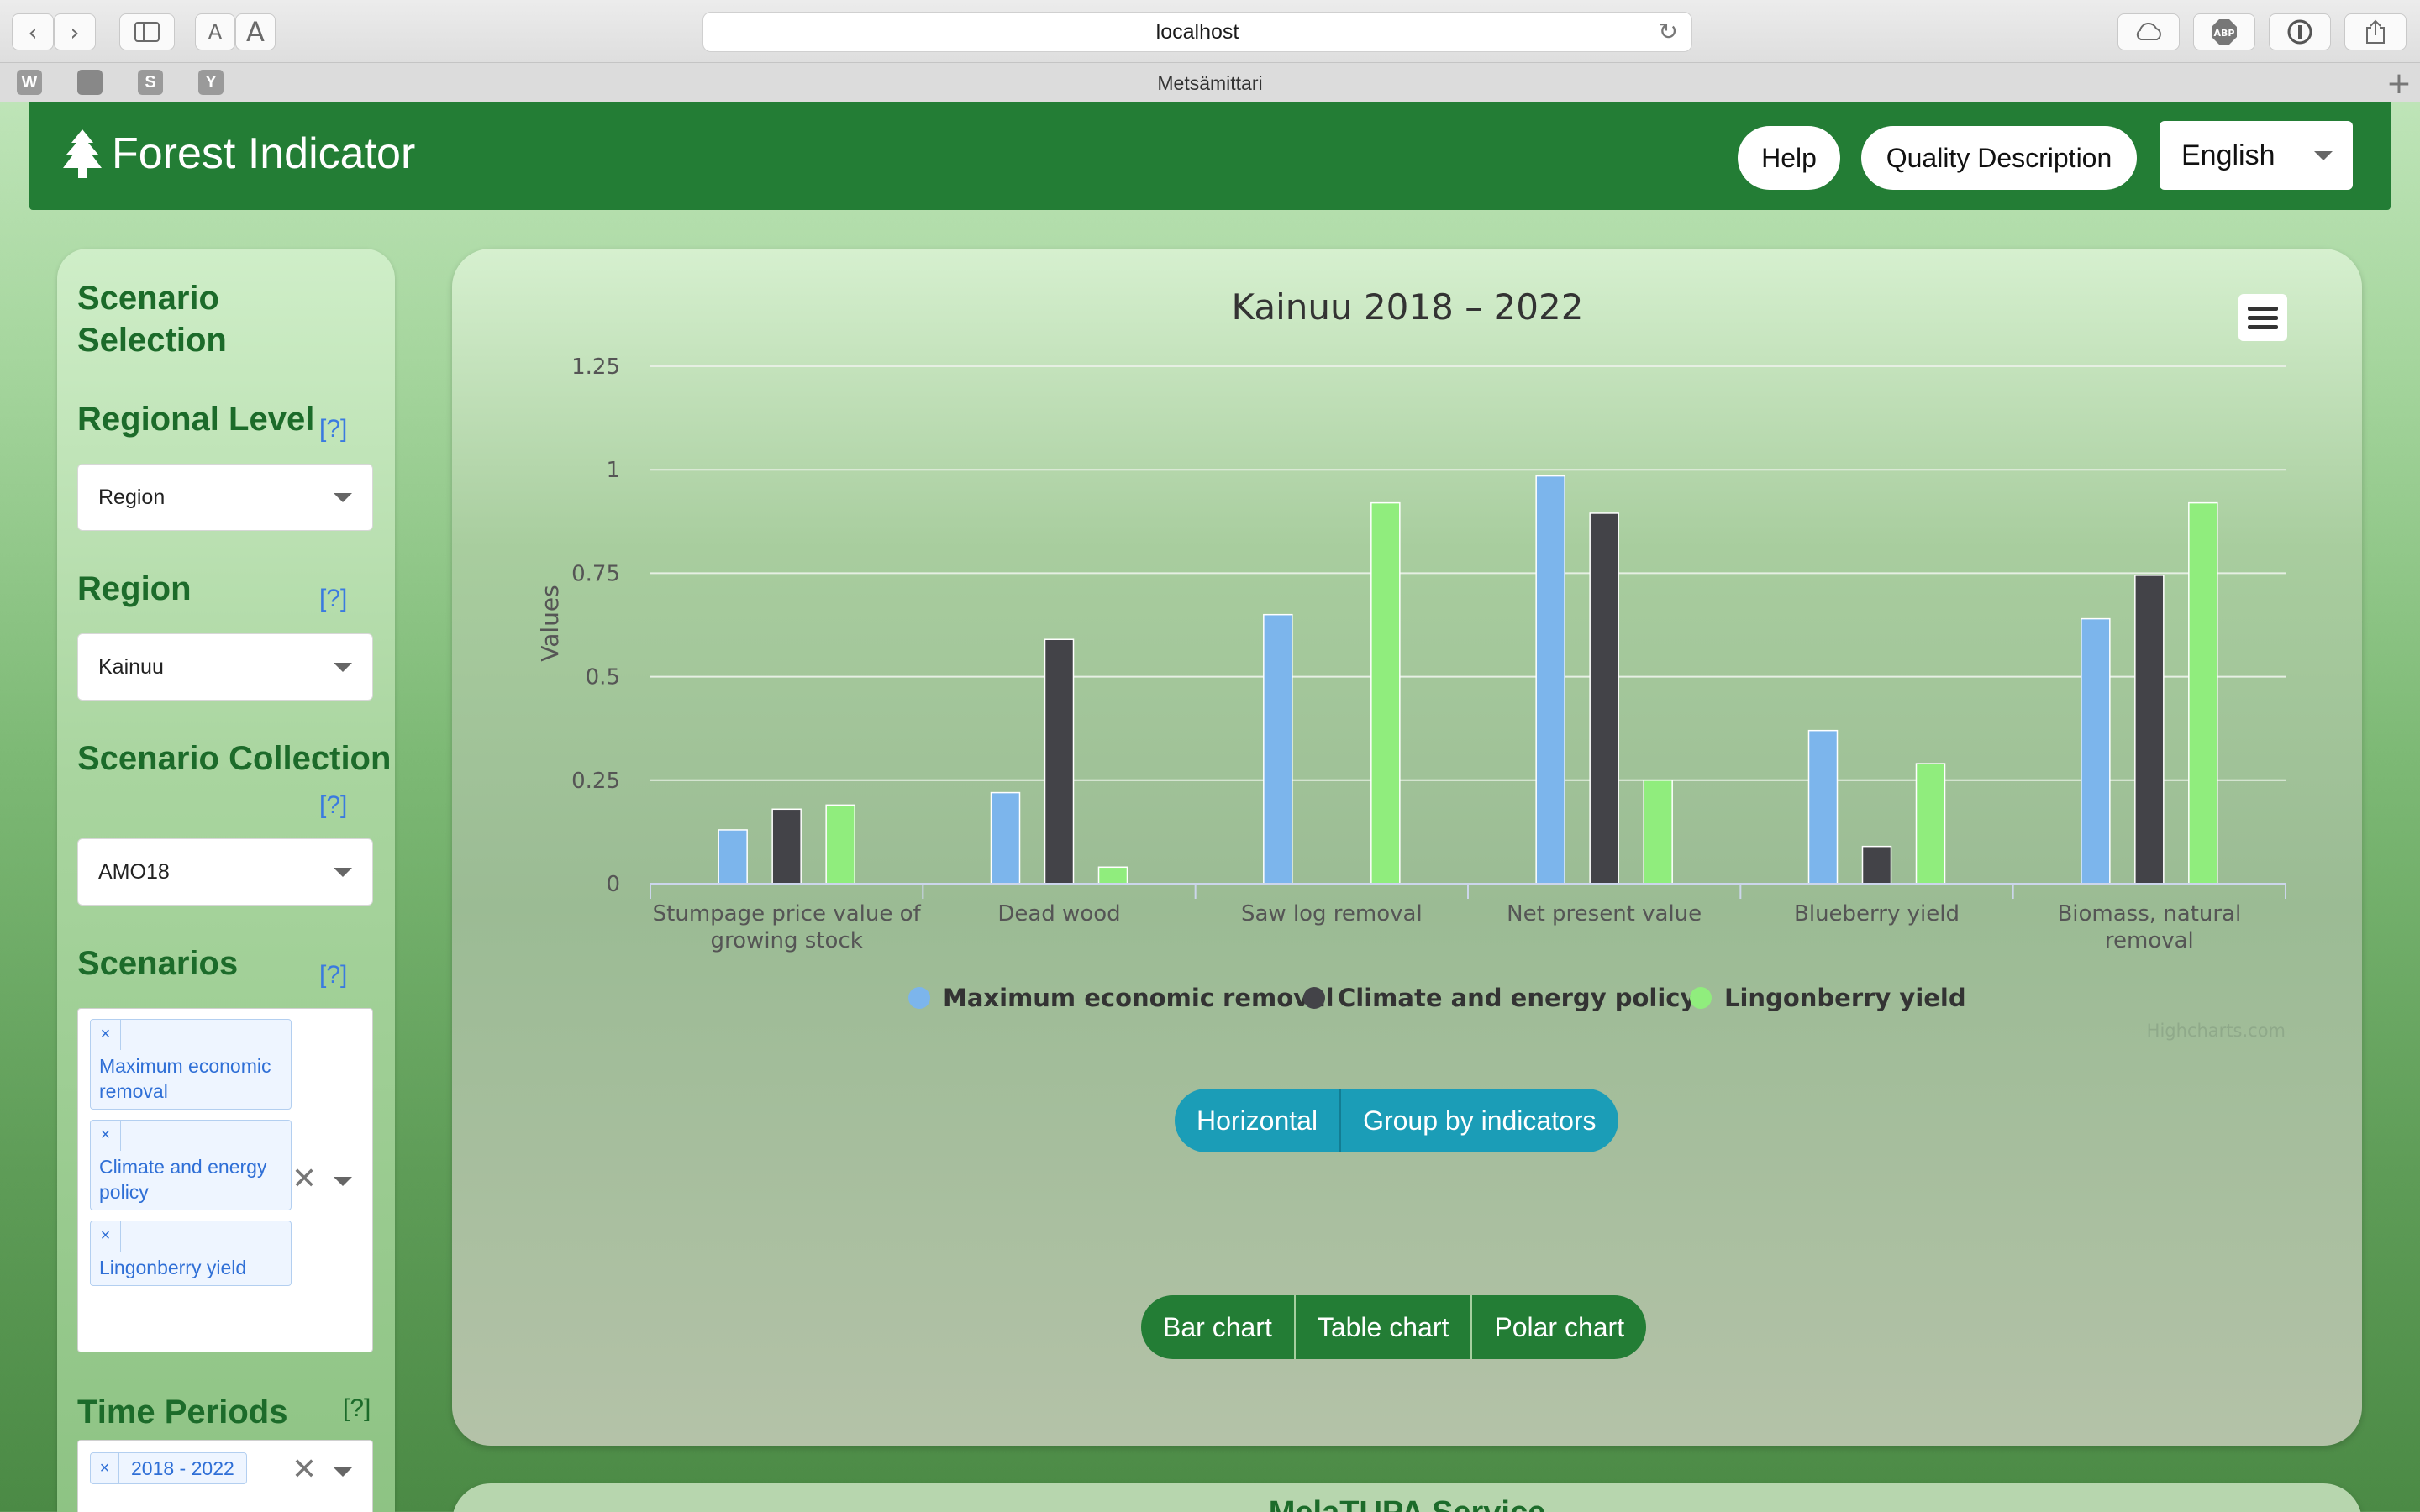 The height and width of the screenshot is (1512, 2420). What do you see at coordinates (33, 31) in the screenshot?
I see `back-icon: ‹` at bounding box center [33, 31].